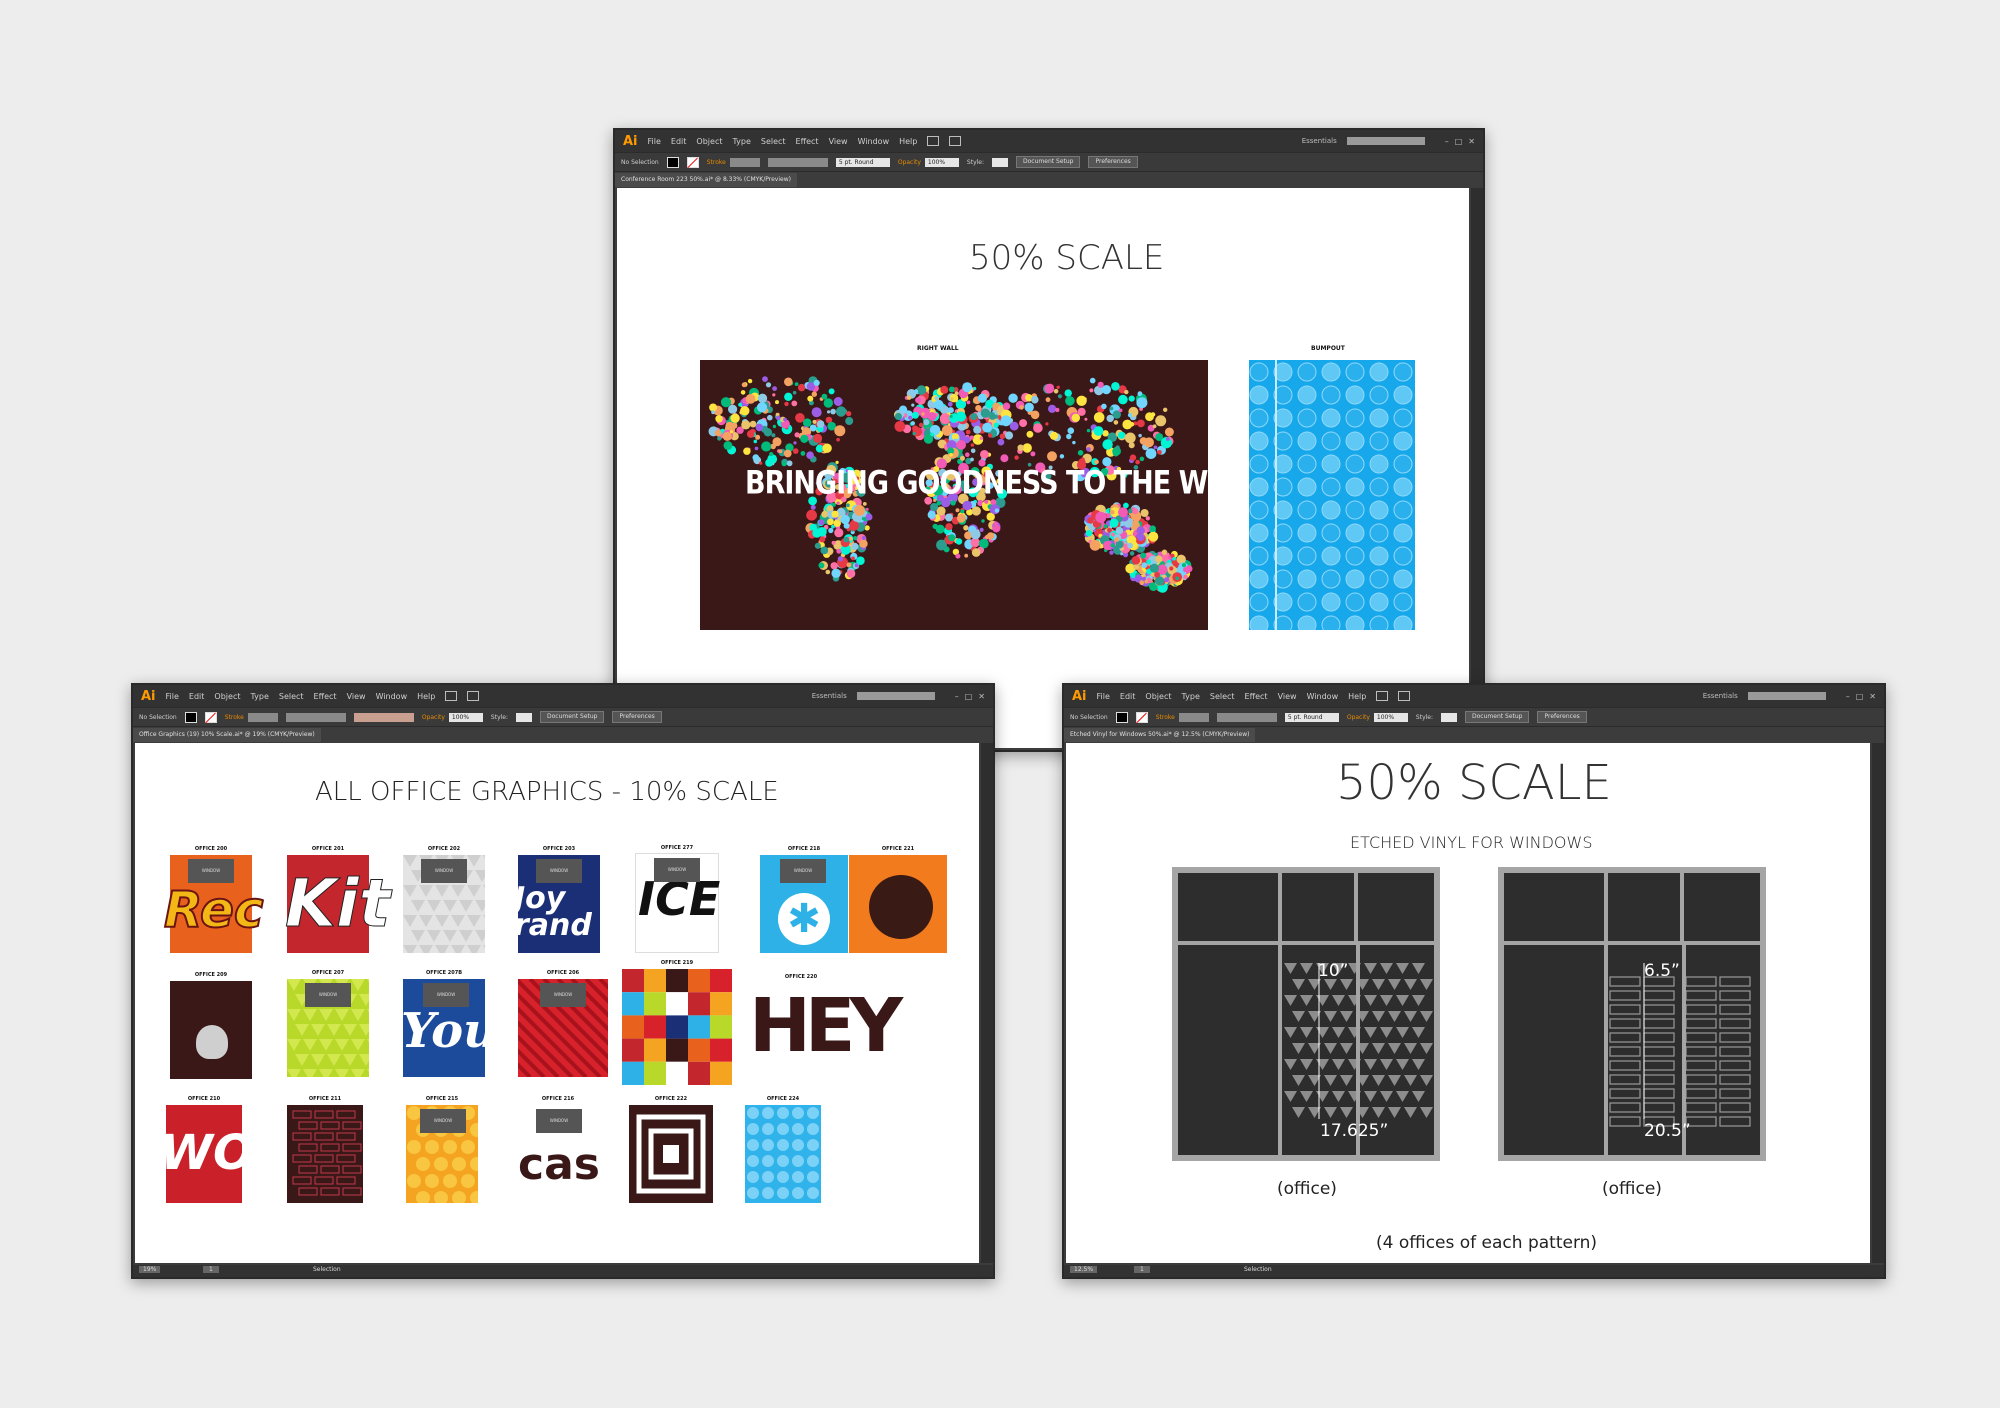  I want to click on office-tile: OFFICE 207 WINDOW, so click(328, 1023).